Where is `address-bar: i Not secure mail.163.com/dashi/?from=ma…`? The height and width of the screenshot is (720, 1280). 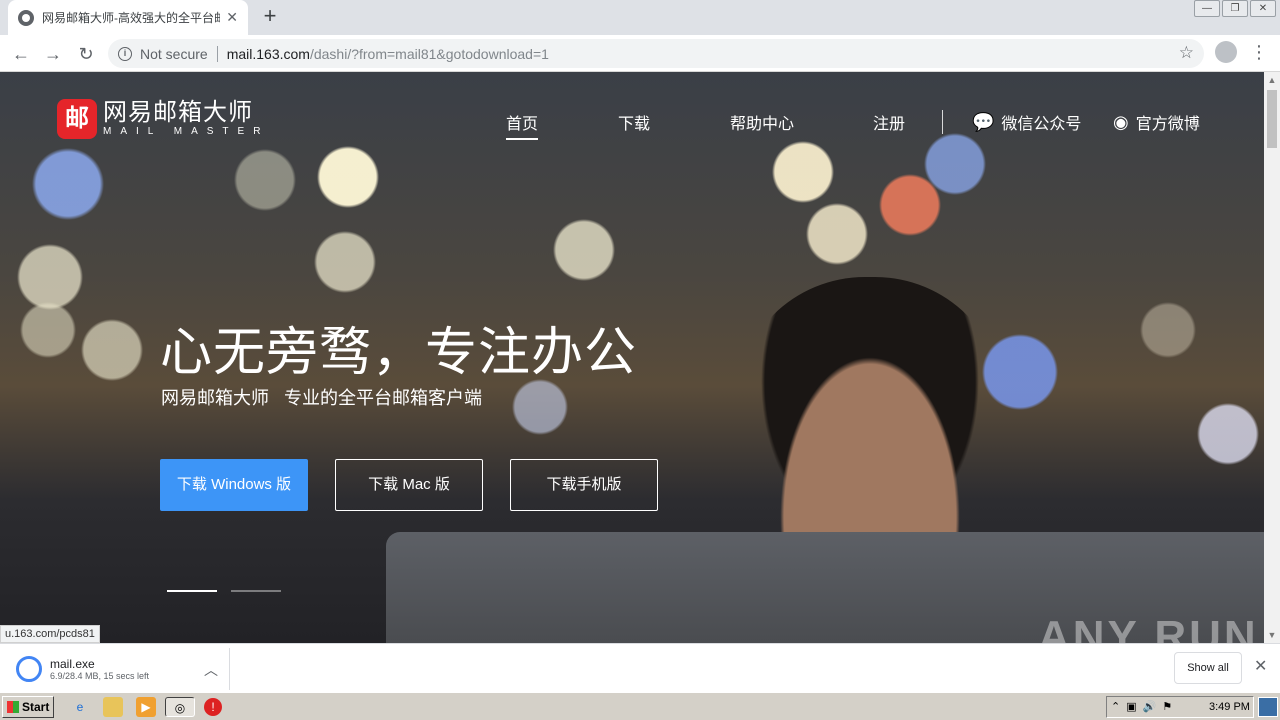 address-bar: i Not secure mail.163.com/dashi/?from=ma… is located at coordinates (656, 53).